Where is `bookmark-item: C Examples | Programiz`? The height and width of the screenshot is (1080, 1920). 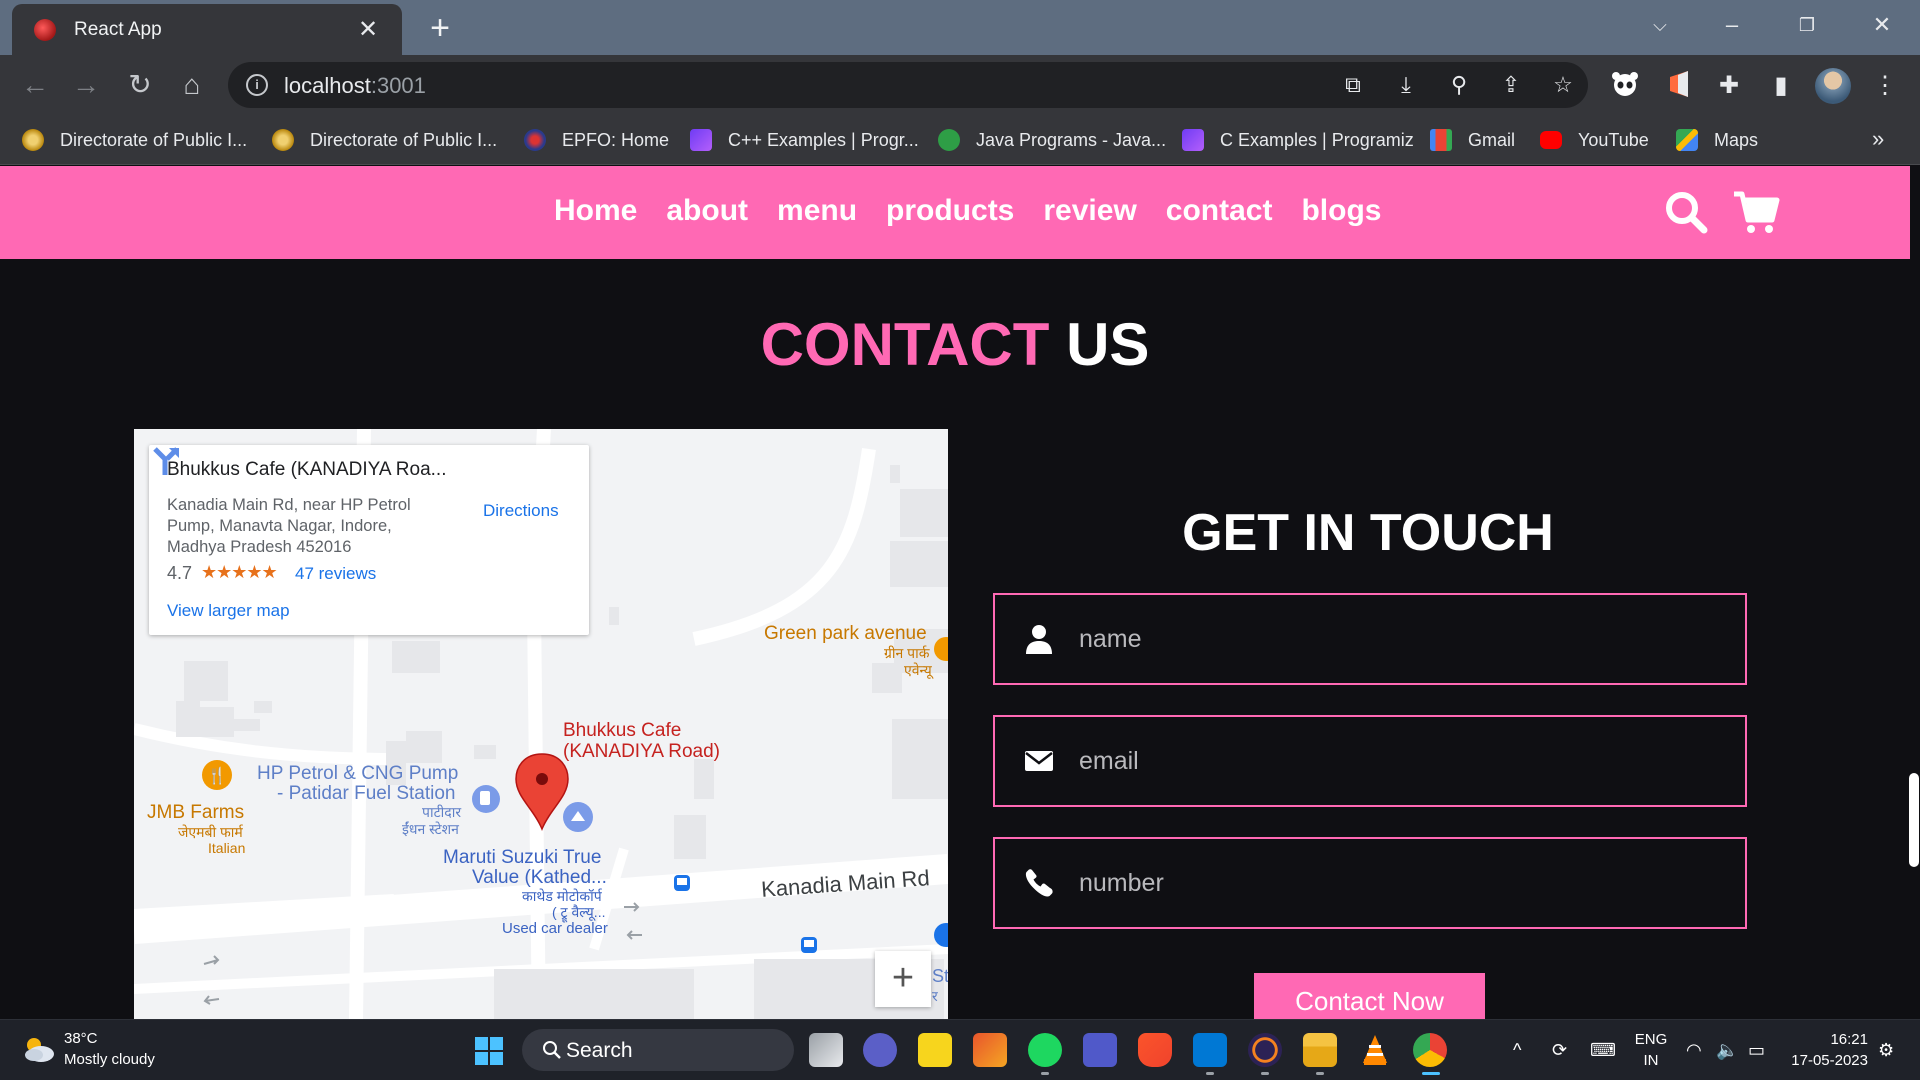 bookmark-item: C Examples | Programiz is located at coordinates (1298, 140).